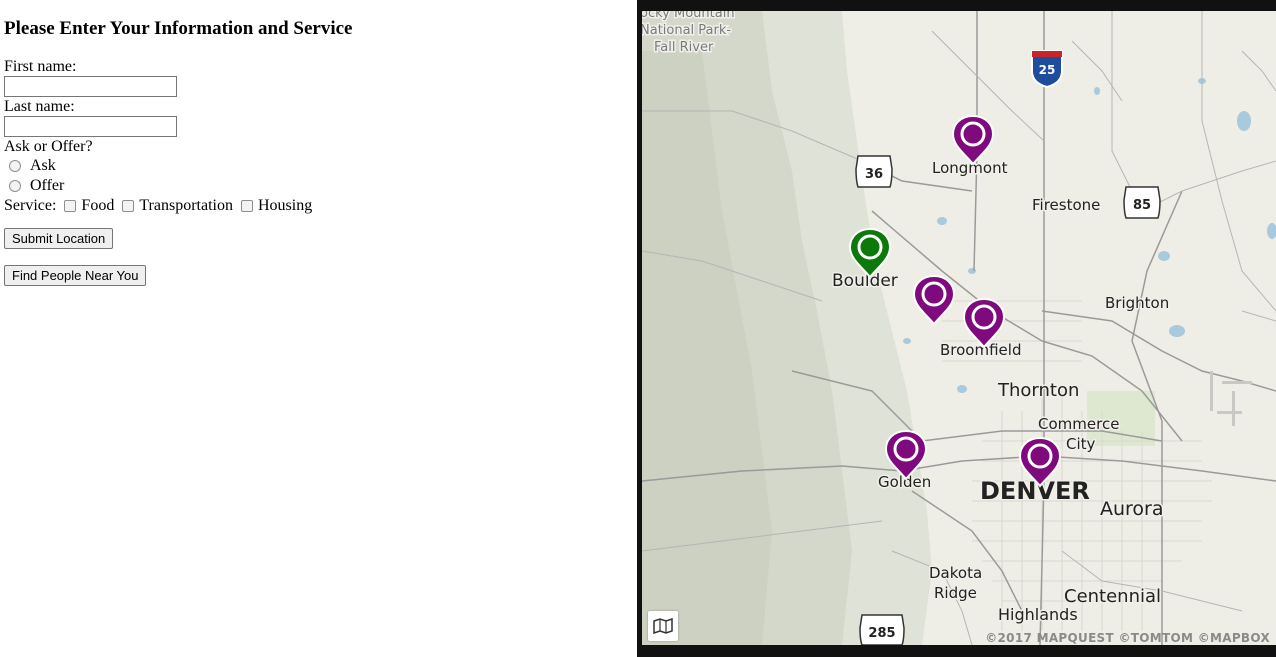  What do you see at coordinates (1112, 596) in the screenshot?
I see `centennial-label: Centennial` at bounding box center [1112, 596].